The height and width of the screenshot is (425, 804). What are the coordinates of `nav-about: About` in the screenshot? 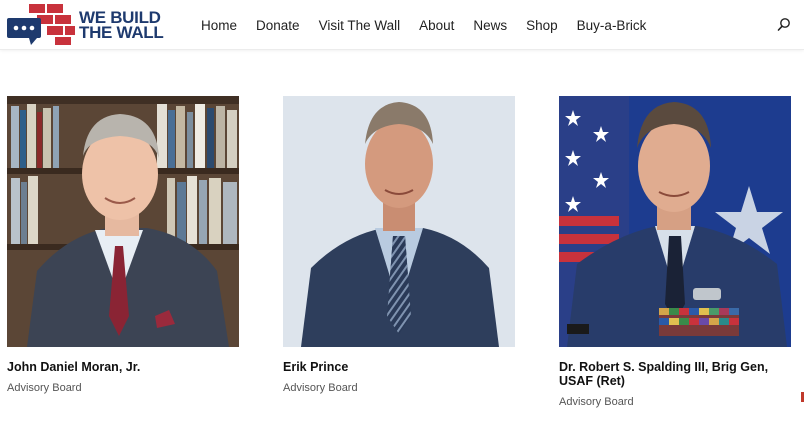 It's located at (436, 25).